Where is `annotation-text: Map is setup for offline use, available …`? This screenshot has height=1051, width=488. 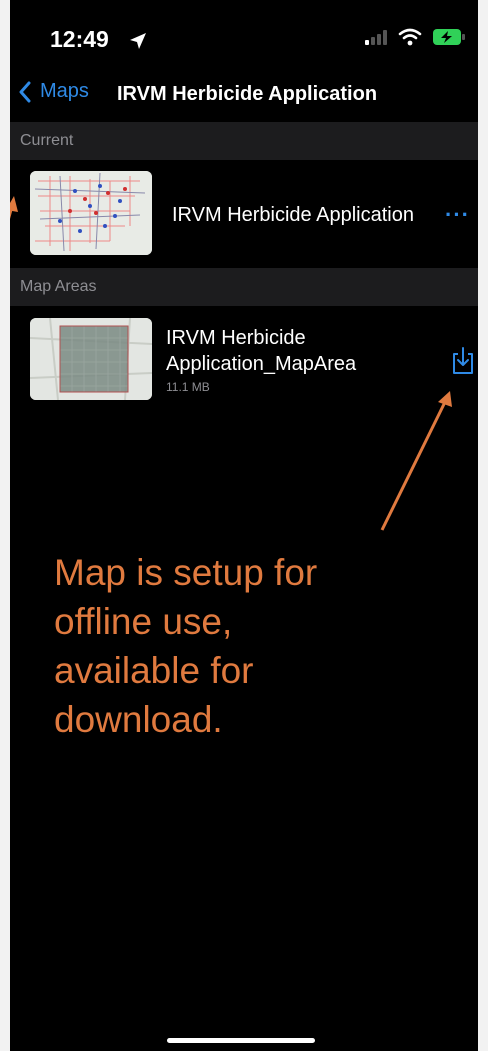 annotation-text: Map is setup for offline use, available … is located at coordinates (224, 646).